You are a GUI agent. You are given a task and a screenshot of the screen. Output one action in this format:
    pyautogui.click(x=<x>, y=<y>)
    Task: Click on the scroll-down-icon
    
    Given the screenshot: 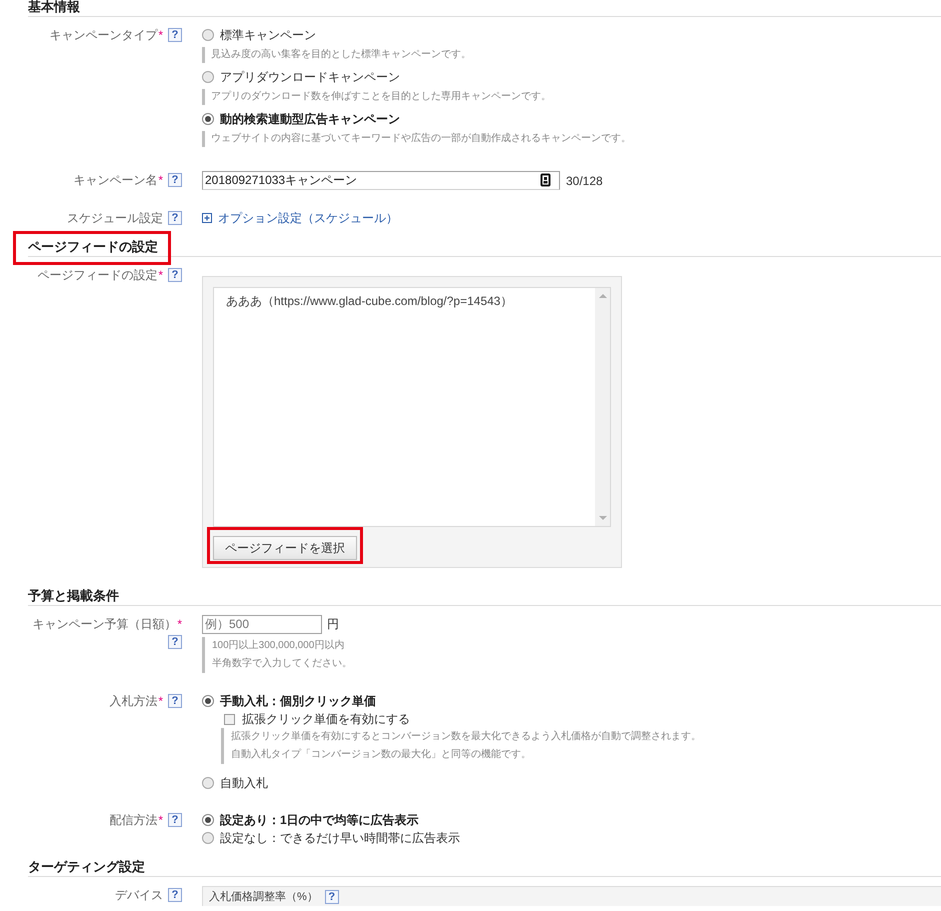 What is the action you would take?
    pyautogui.click(x=602, y=518)
    